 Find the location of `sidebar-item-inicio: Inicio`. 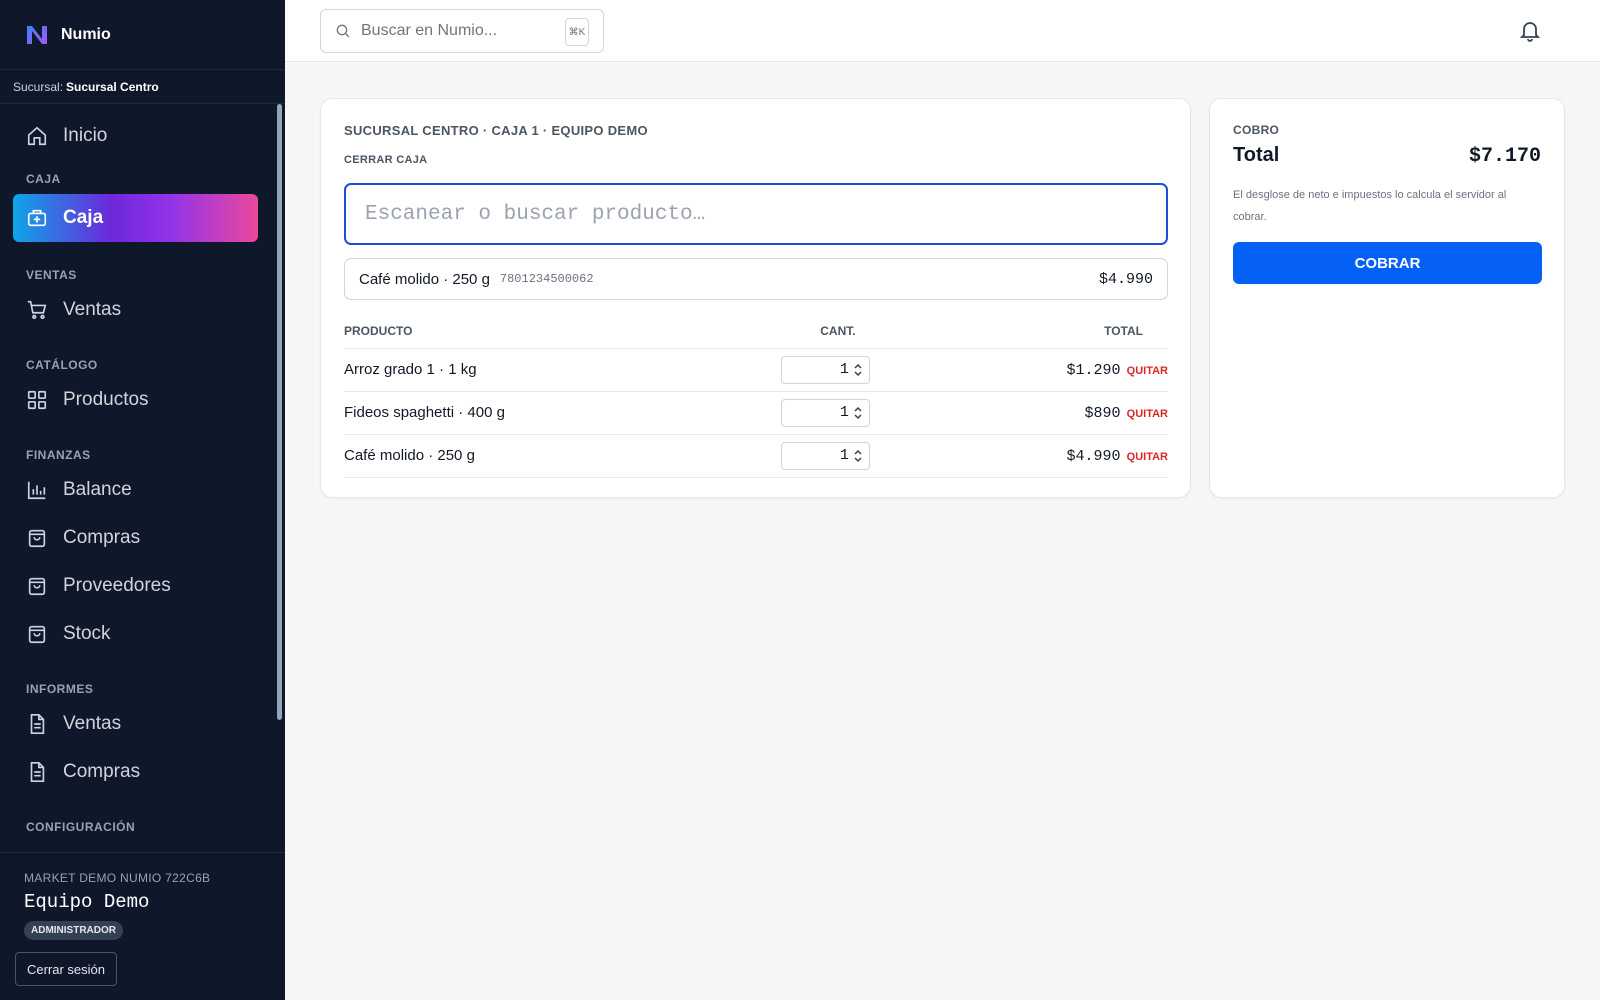

sidebar-item-inicio: Inicio is located at coordinates (139, 136).